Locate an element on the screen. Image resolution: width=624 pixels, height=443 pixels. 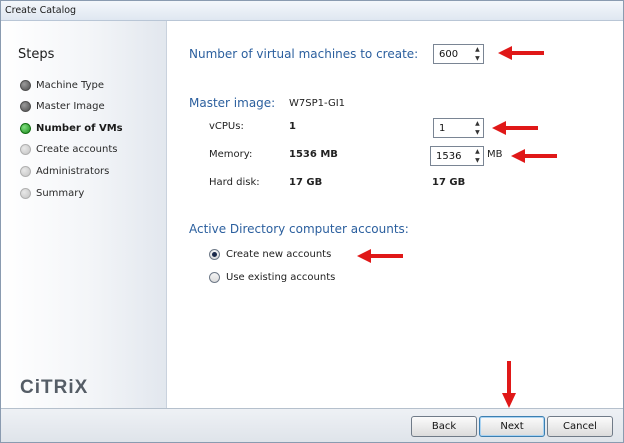
step-machine-type: Machine Type is located at coordinates (62, 85).